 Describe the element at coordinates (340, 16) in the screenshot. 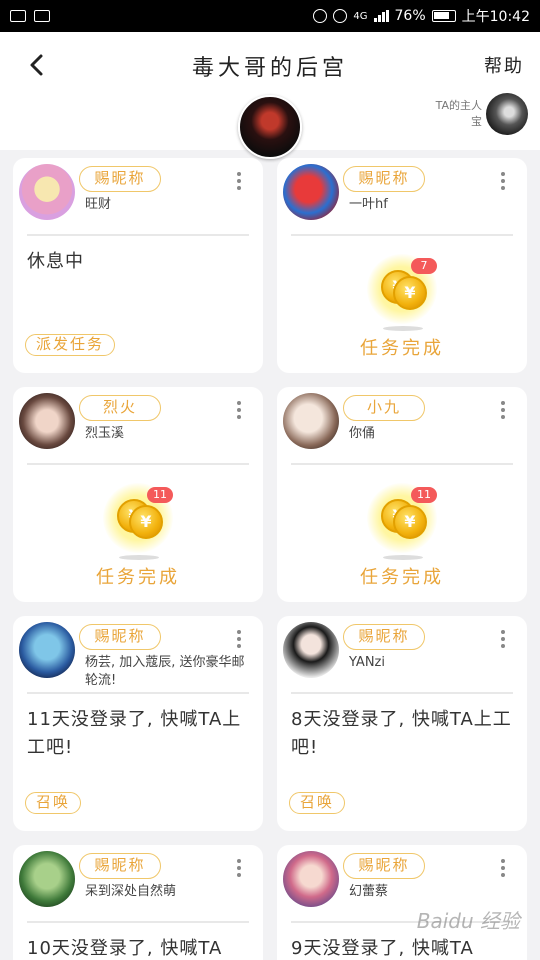

I see `alarm-icon` at that location.